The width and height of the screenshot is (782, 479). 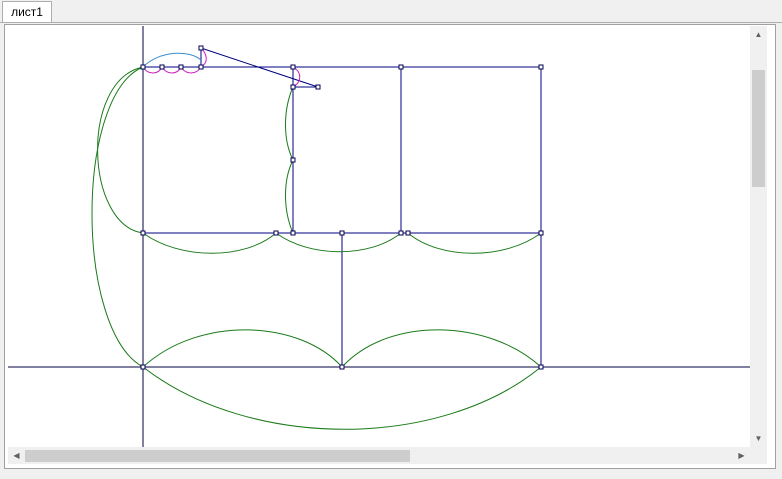 What do you see at coordinates (758, 128) in the screenshot?
I see `vertical-scroll-thumb` at bounding box center [758, 128].